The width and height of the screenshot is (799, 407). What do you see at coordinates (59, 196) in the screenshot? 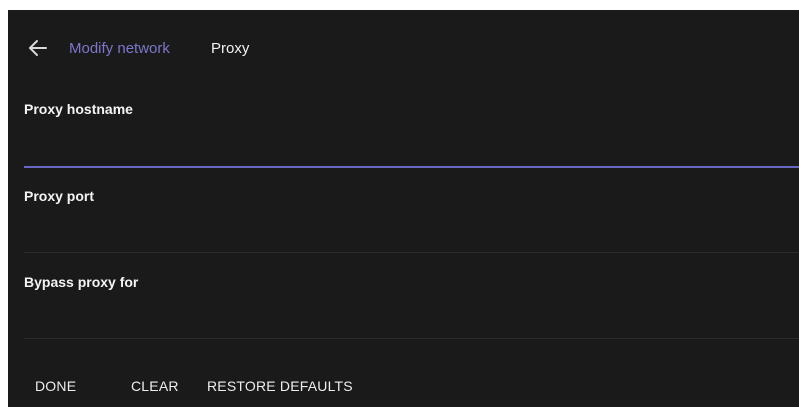
I see `proxy-port-label: Proxy port` at bounding box center [59, 196].